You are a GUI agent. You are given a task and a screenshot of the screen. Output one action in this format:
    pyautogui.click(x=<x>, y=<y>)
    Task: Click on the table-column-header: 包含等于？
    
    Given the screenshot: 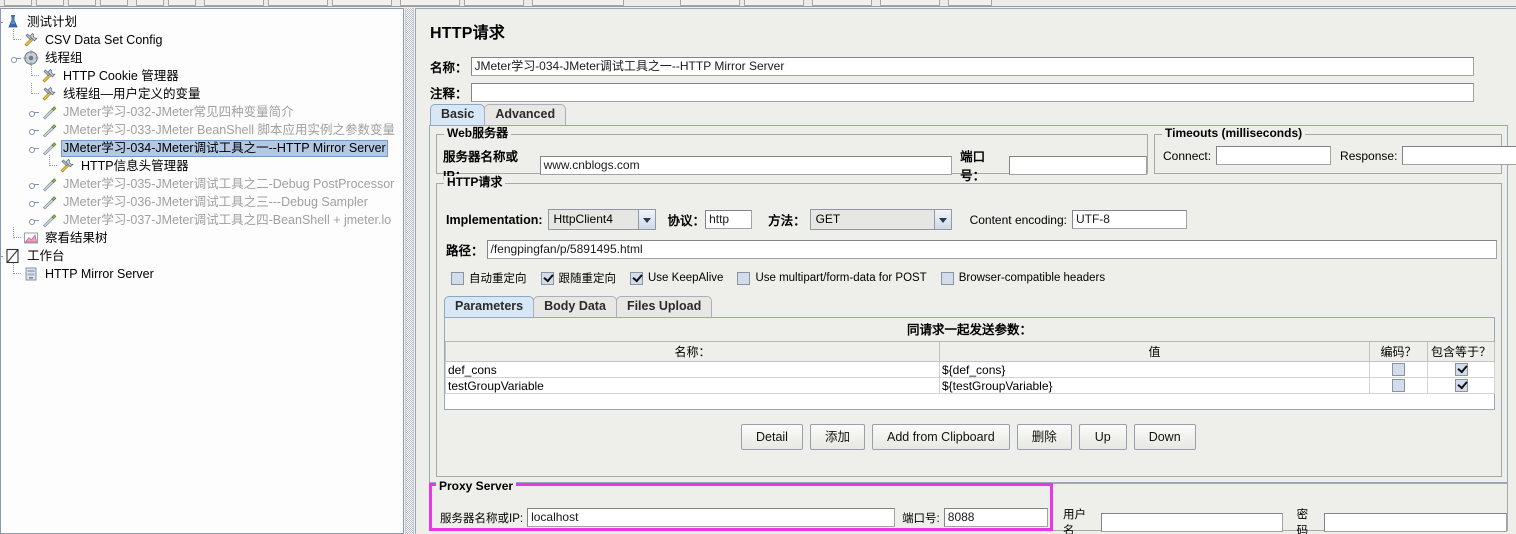 What is the action you would take?
    pyautogui.click(x=1461, y=352)
    